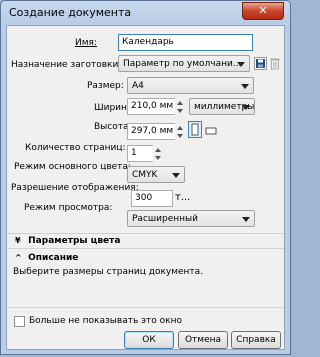 The image size is (320, 357). I want to click on chevron-down-icon: ¥, so click(18, 240).